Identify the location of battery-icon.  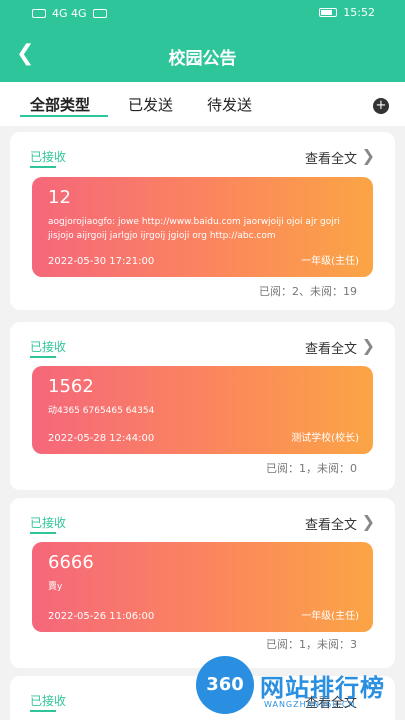
(328, 12).